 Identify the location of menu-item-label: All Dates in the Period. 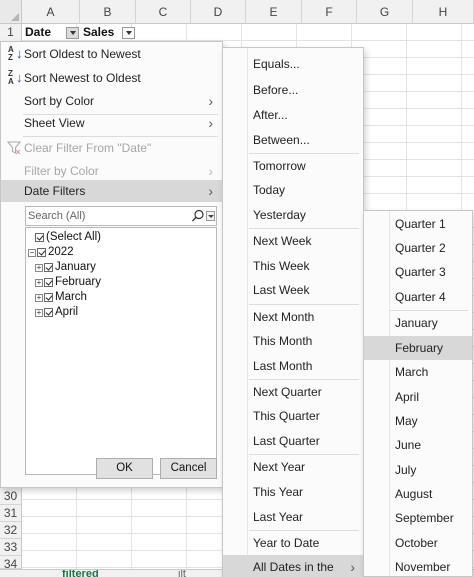
(293, 567).